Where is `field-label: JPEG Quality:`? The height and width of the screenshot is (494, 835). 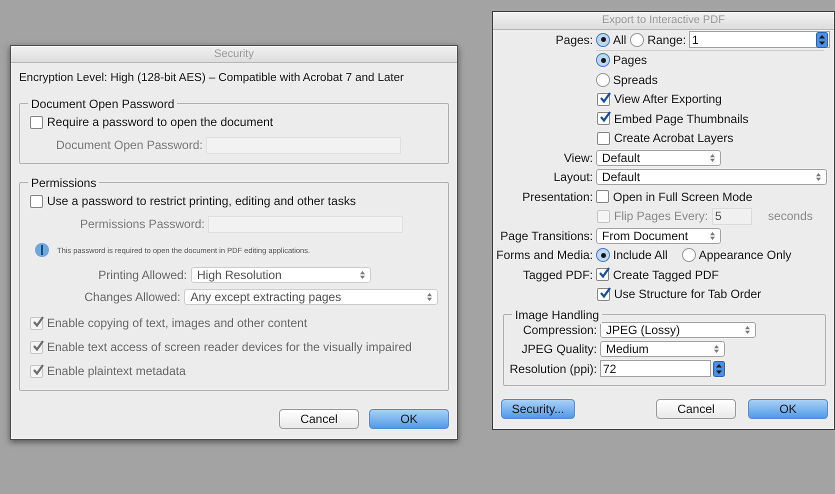
field-label: JPEG Quality: is located at coordinates (559, 349).